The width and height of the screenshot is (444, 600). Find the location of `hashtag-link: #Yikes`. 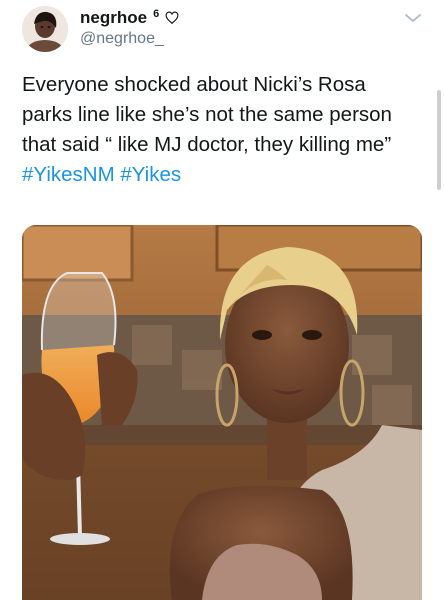

hashtag-link: #Yikes is located at coordinates (150, 174).